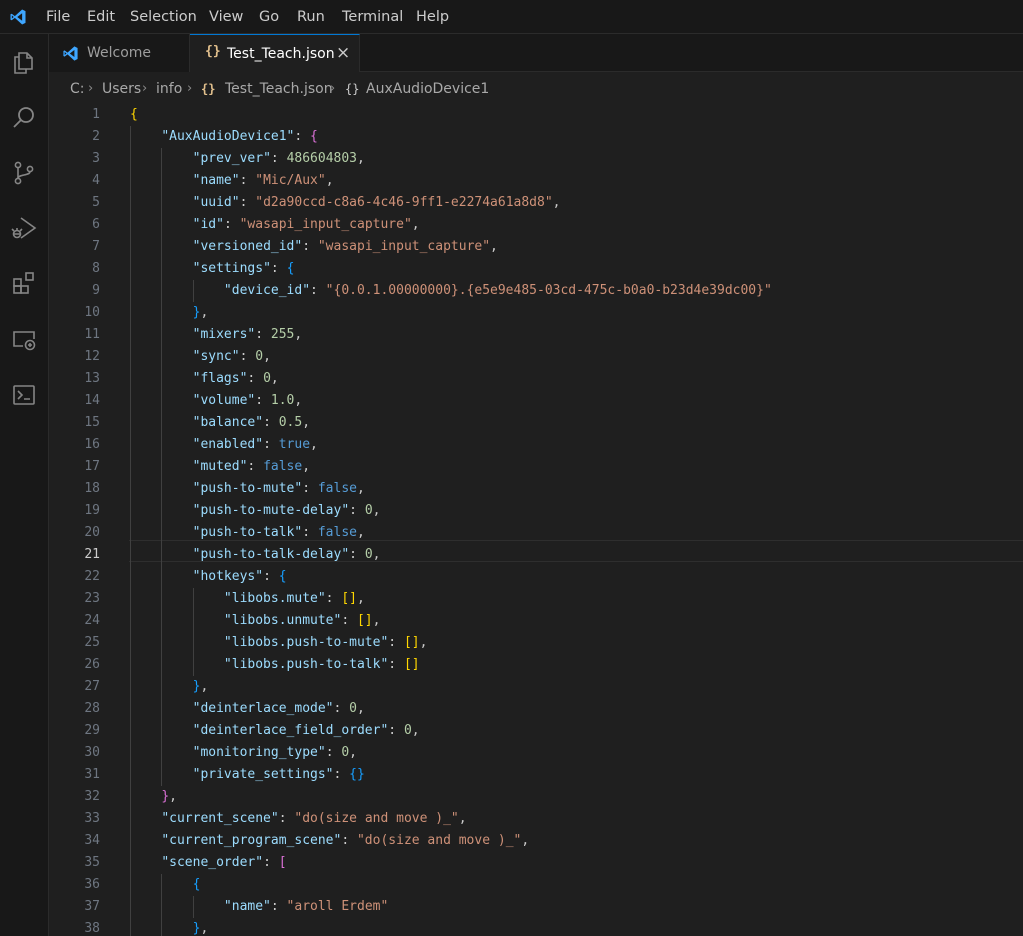 The width and height of the screenshot is (1023, 936). What do you see at coordinates (208, 89) in the screenshot?
I see `json-braces-icon: {}` at bounding box center [208, 89].